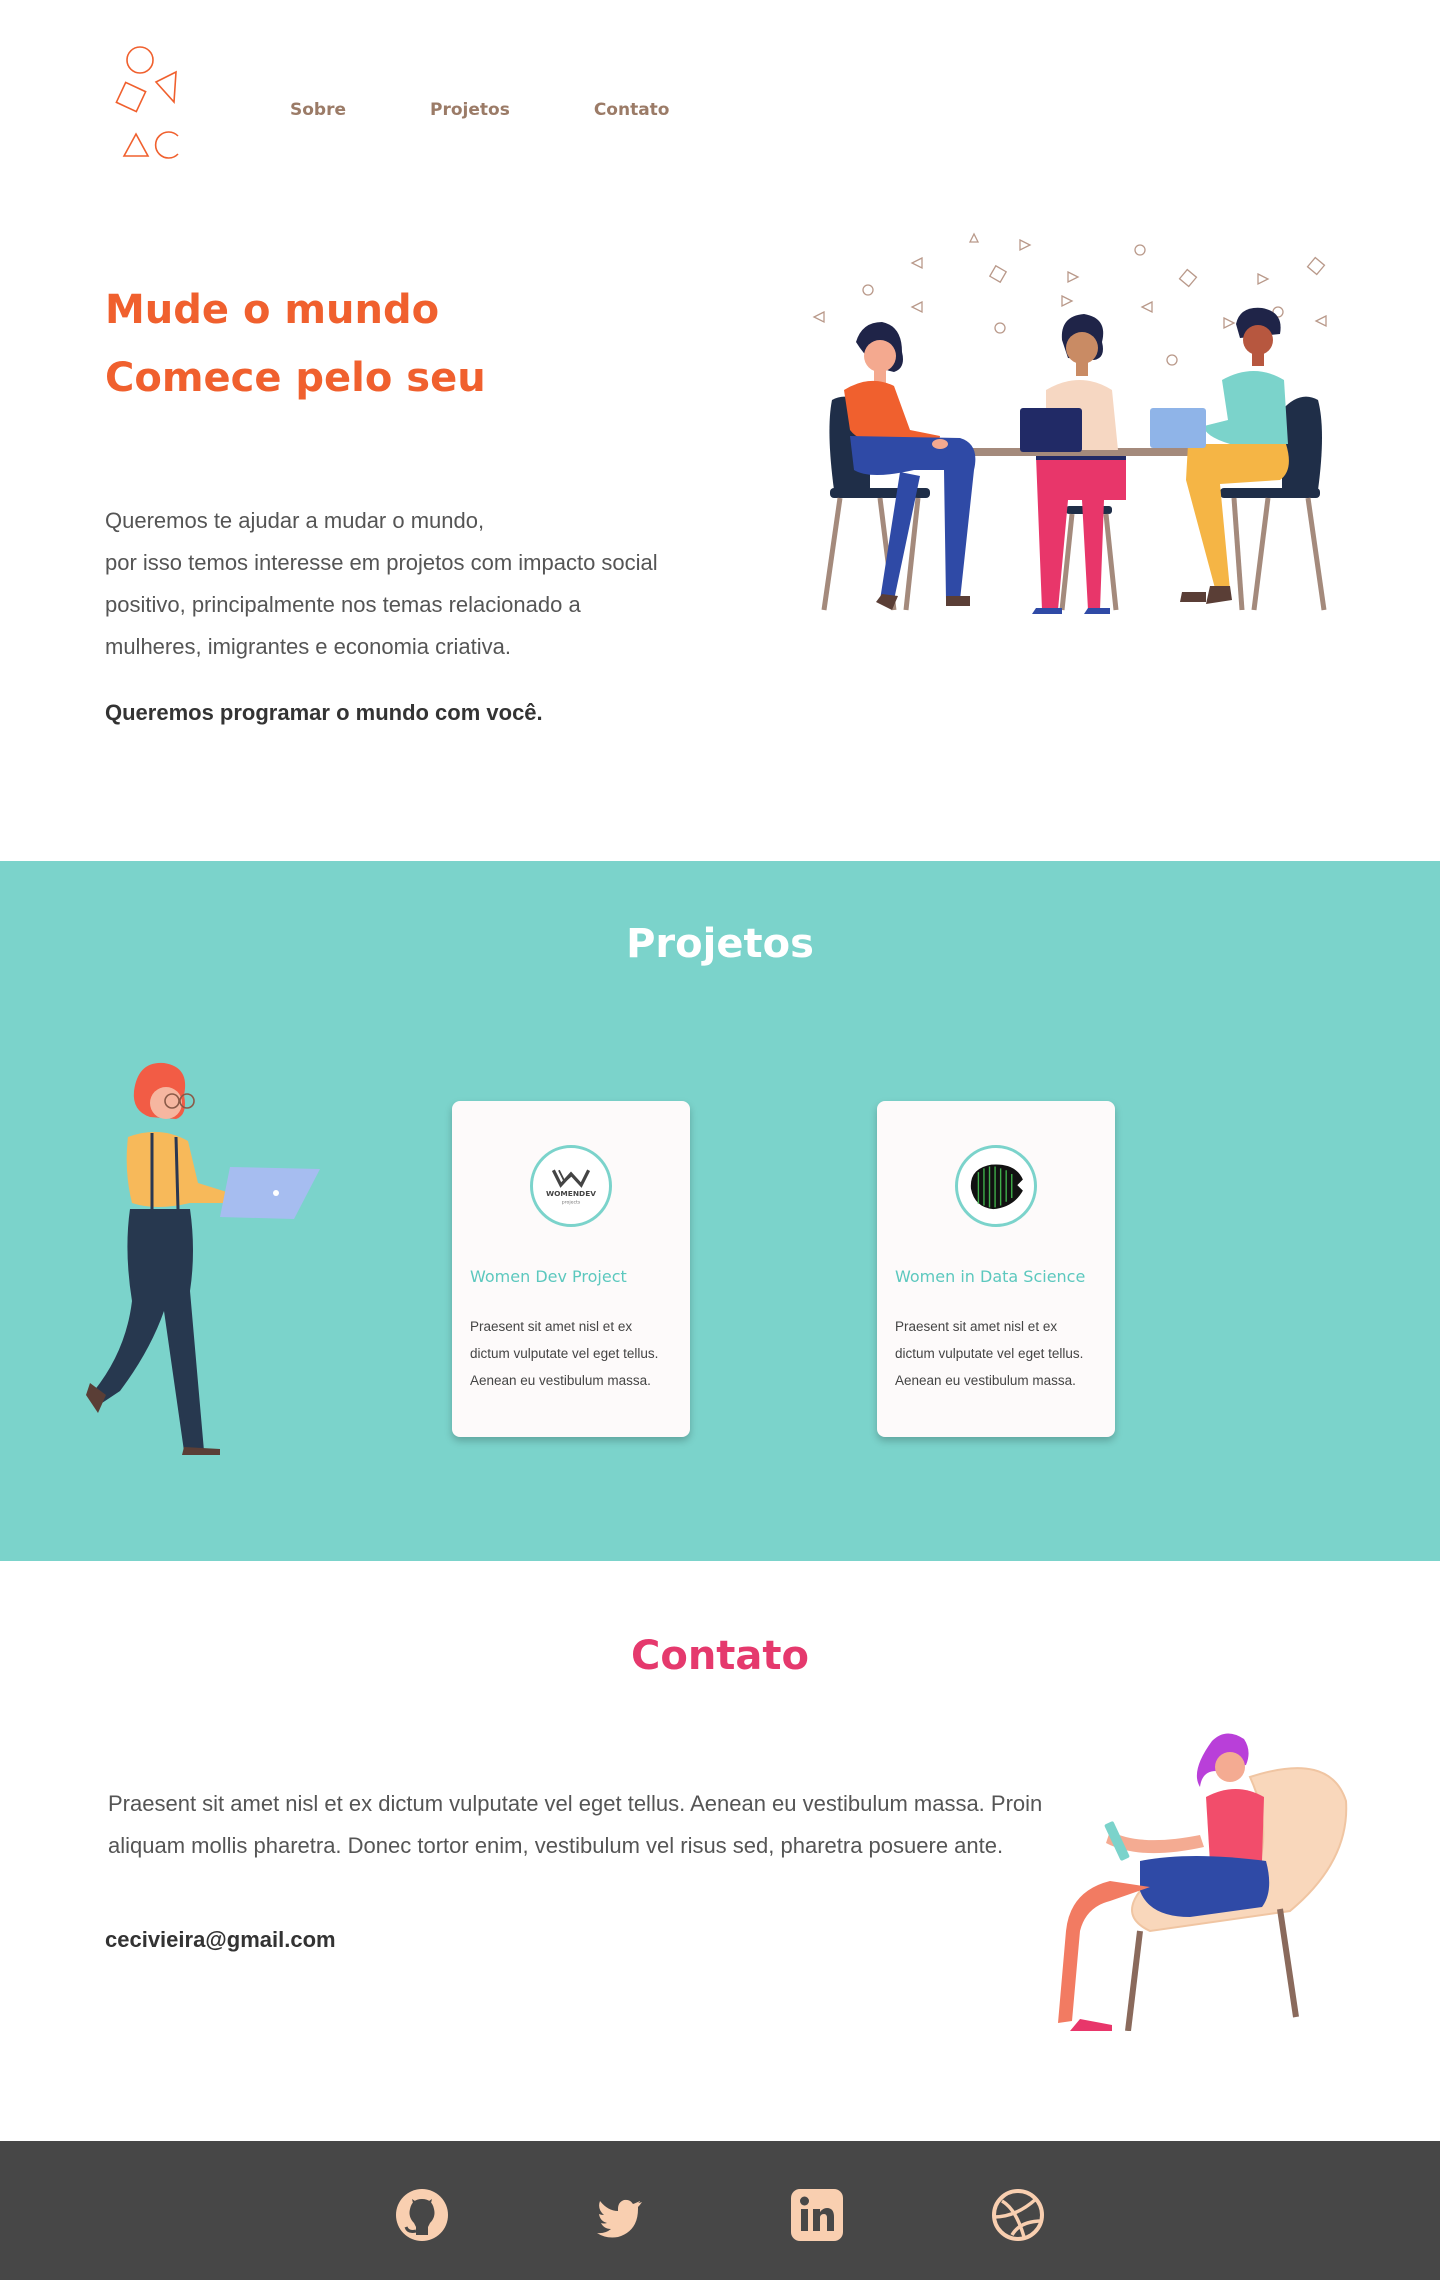  What do you see at coordinates (295, 344) in the screenshot?
I see `hero-title: Mude o mundo Comece pelo seu` at bounding box center [295, 344].